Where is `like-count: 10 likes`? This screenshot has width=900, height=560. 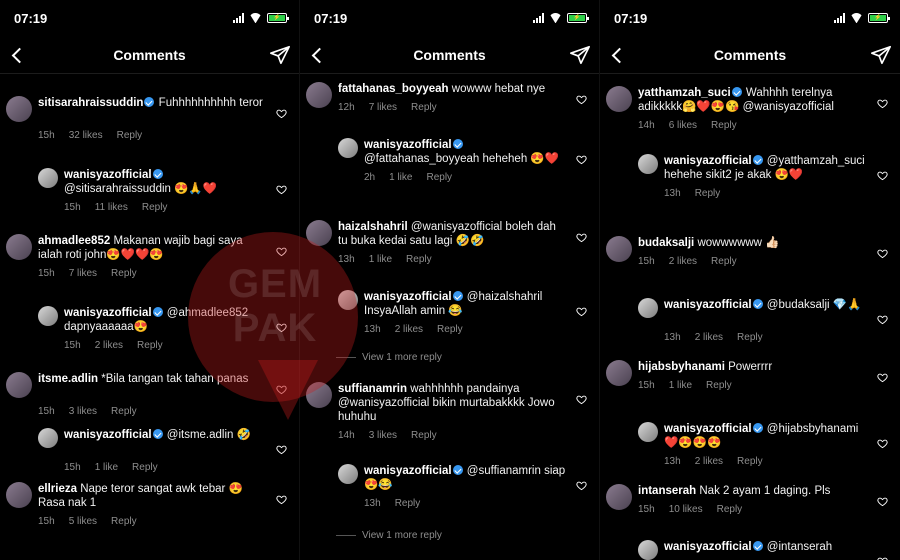 like-count: 10 likes is located at coordinates (686, 509).